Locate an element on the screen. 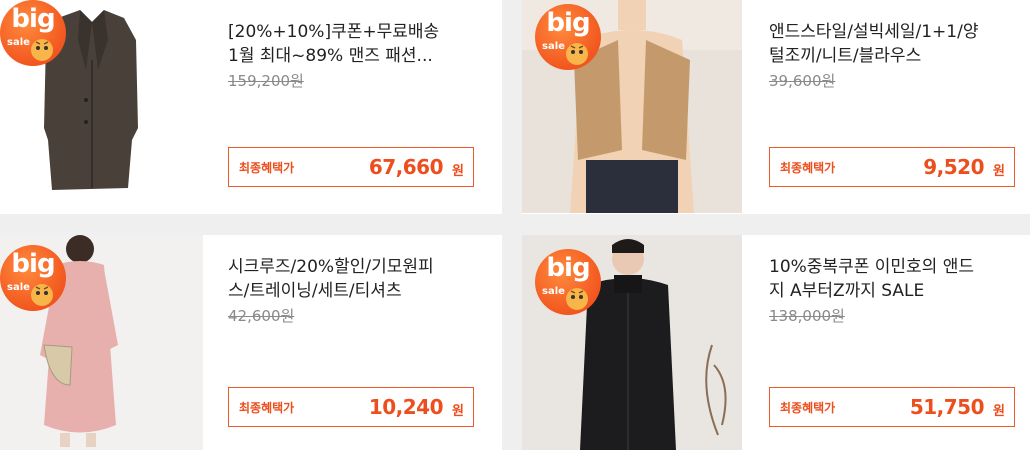  product-title-line: 시크루즈/20%할인/기모원피 is located at coordinates (331, 267).